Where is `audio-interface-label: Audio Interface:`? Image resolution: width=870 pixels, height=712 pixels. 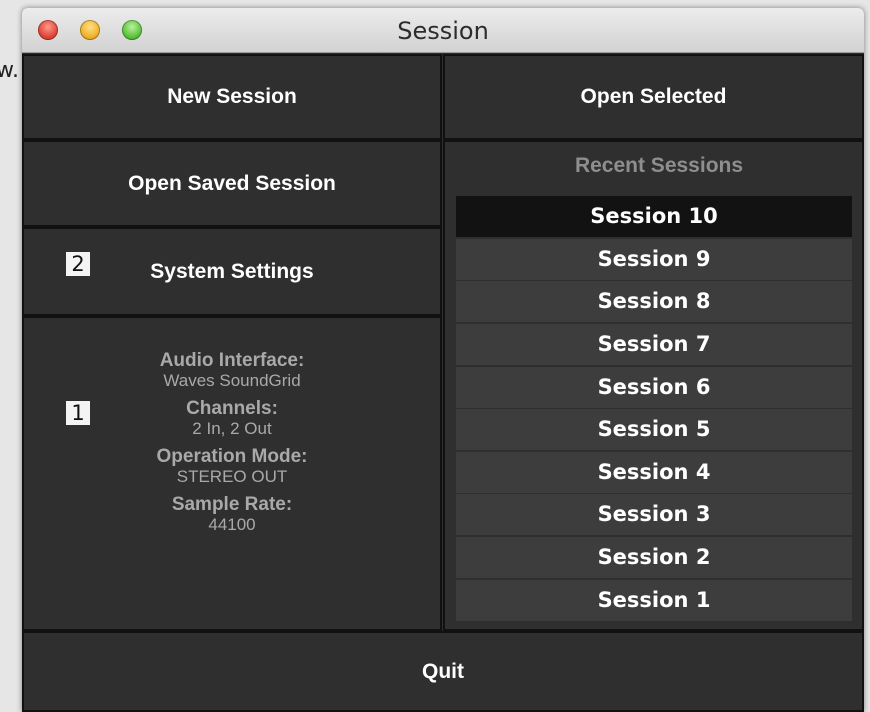
audio-interface-label: Audio Interface: is located at coordinates (232, 360).